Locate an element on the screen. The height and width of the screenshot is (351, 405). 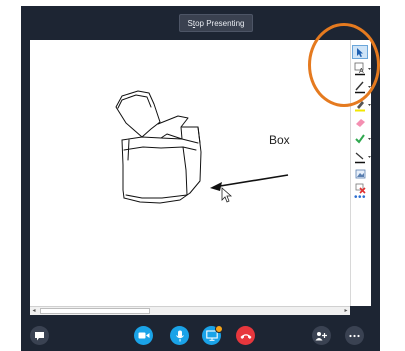
stop-presenting-button: Stop Presenting is located at coordinates (216, 23).